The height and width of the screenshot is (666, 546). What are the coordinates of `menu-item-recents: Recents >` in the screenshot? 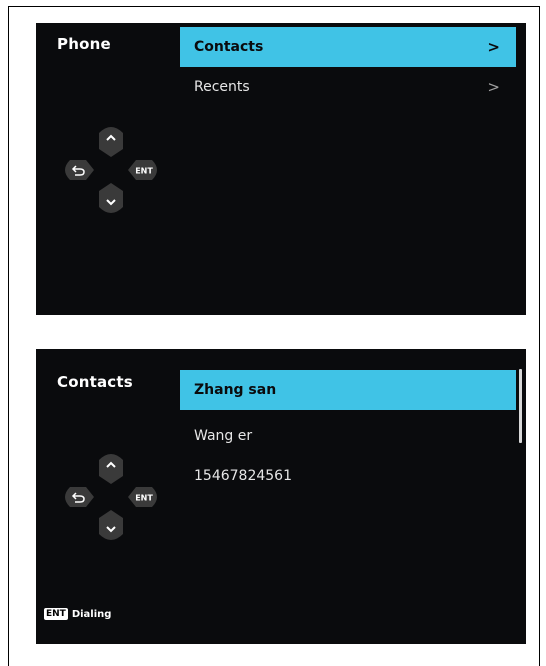 It's located at (348, 87).